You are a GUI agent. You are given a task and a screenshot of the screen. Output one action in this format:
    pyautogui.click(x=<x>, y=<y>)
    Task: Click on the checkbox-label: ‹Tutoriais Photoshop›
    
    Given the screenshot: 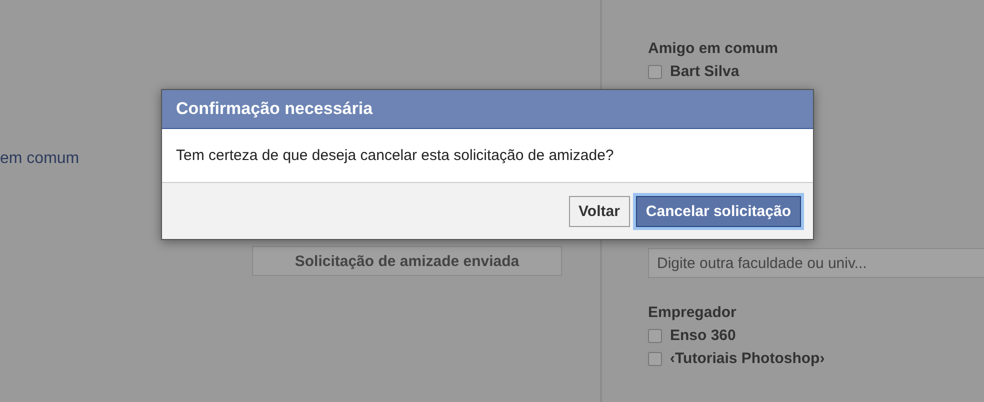 What is the action you would take?
    pyautogui.click(x=747, y=358)
    